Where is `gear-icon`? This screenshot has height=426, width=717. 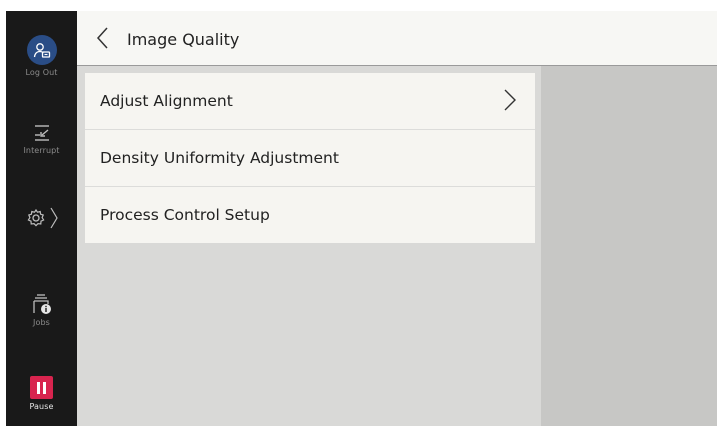
gear-icon is located at coordinates (41, 218).